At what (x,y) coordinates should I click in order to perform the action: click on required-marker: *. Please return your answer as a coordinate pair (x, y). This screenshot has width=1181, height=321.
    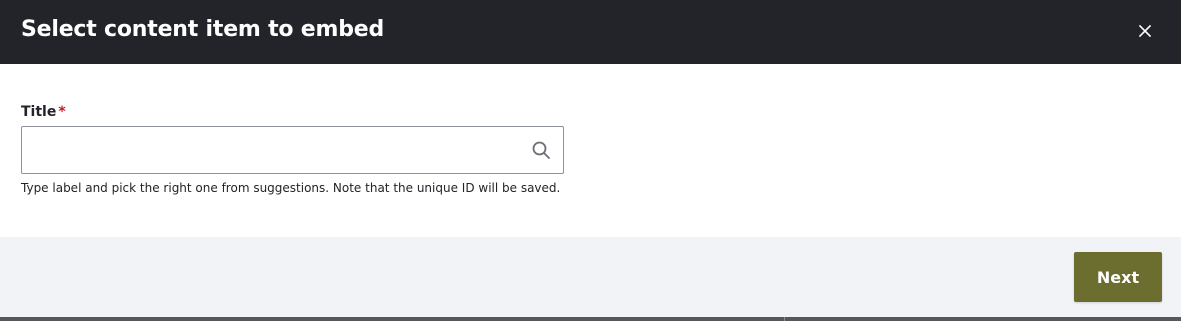
    Looking at the image, I should click on (62, 112).